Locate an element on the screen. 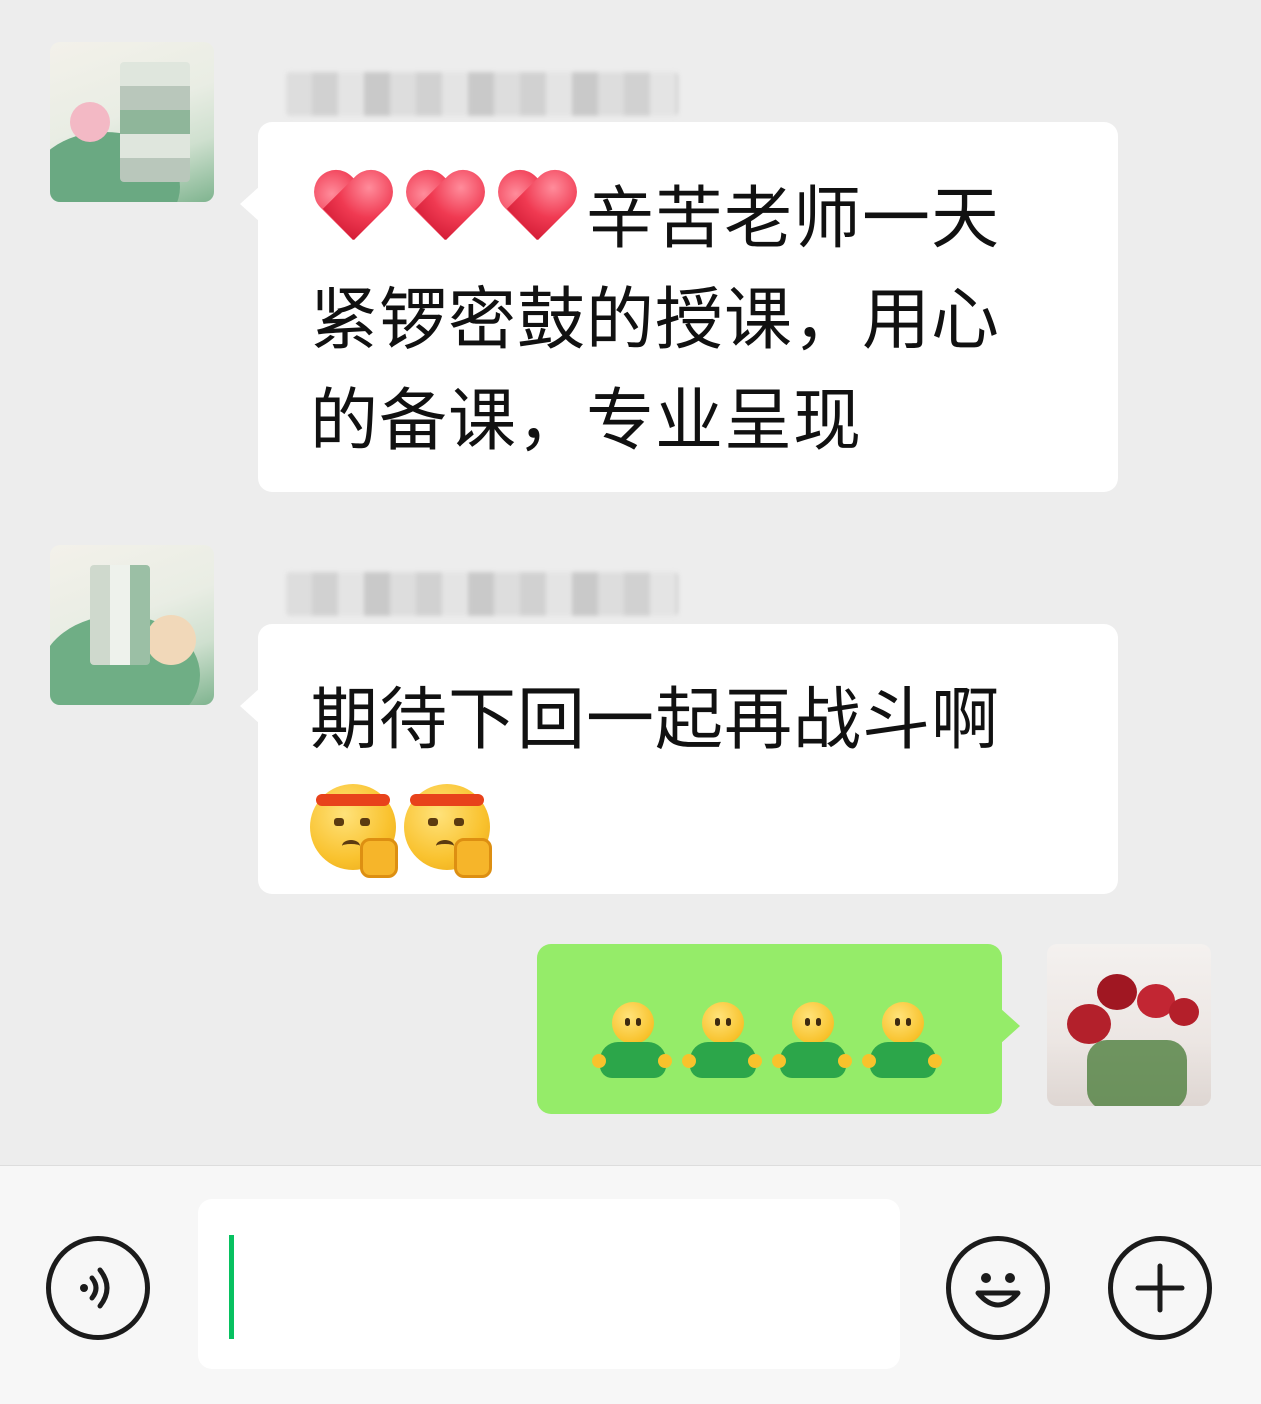 Image resolution: width=1261 pixels, height=1404 pixels. message-bubble-outgoing is located at coordinates (778, 1029).